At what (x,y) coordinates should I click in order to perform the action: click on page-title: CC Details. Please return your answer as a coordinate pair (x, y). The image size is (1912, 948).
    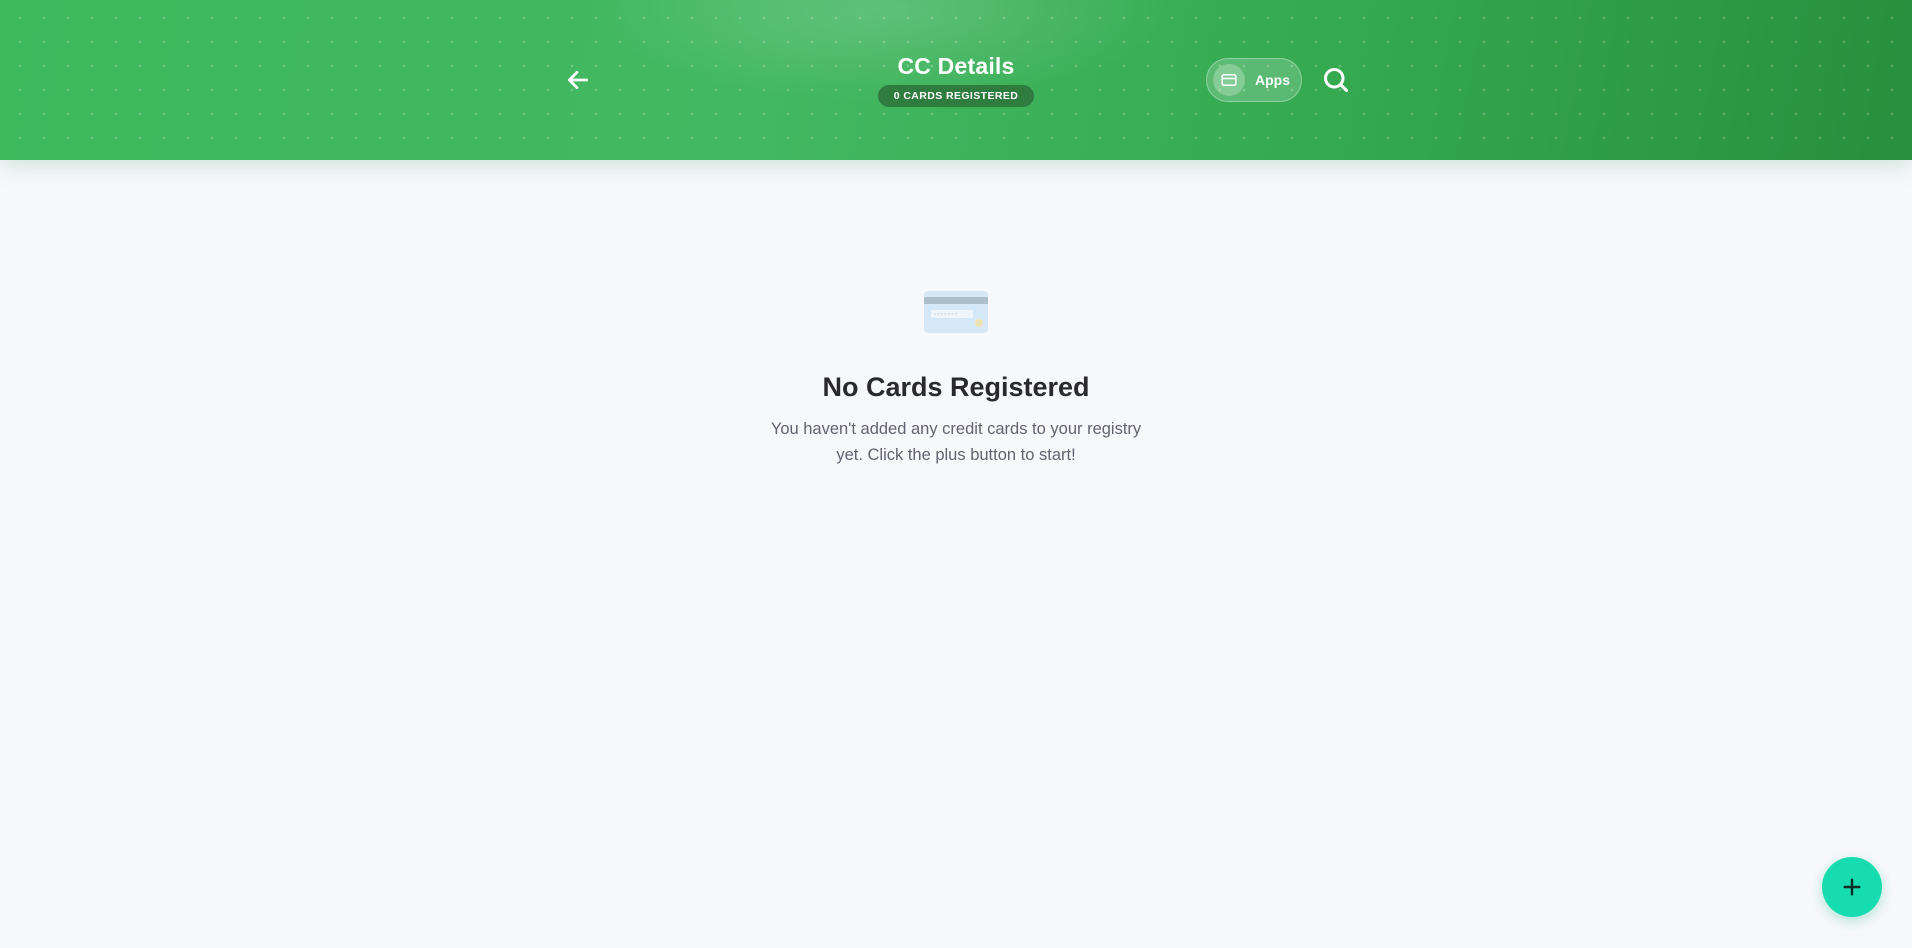
    Looking at the image, I should click on (956, 66).